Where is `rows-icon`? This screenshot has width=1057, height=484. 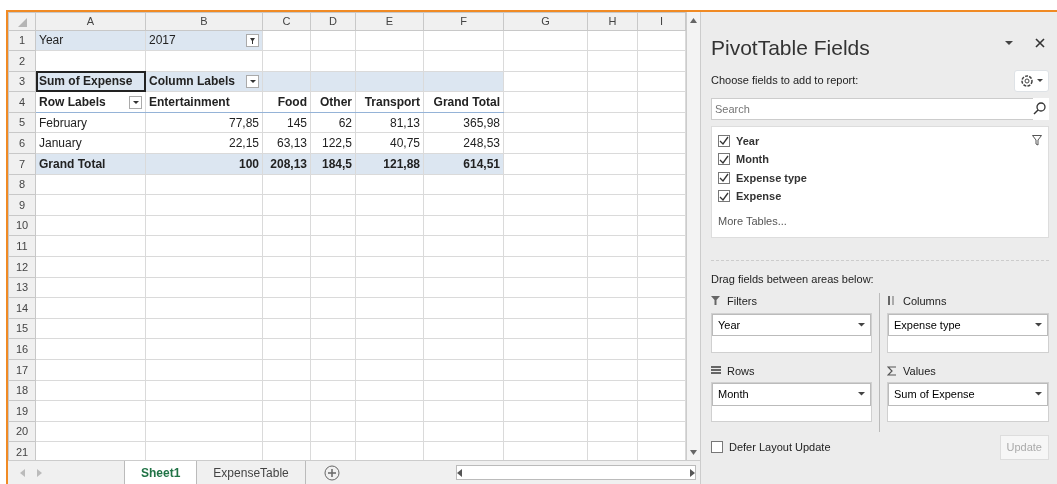
rows-icon is located at coordinates (716, 370).